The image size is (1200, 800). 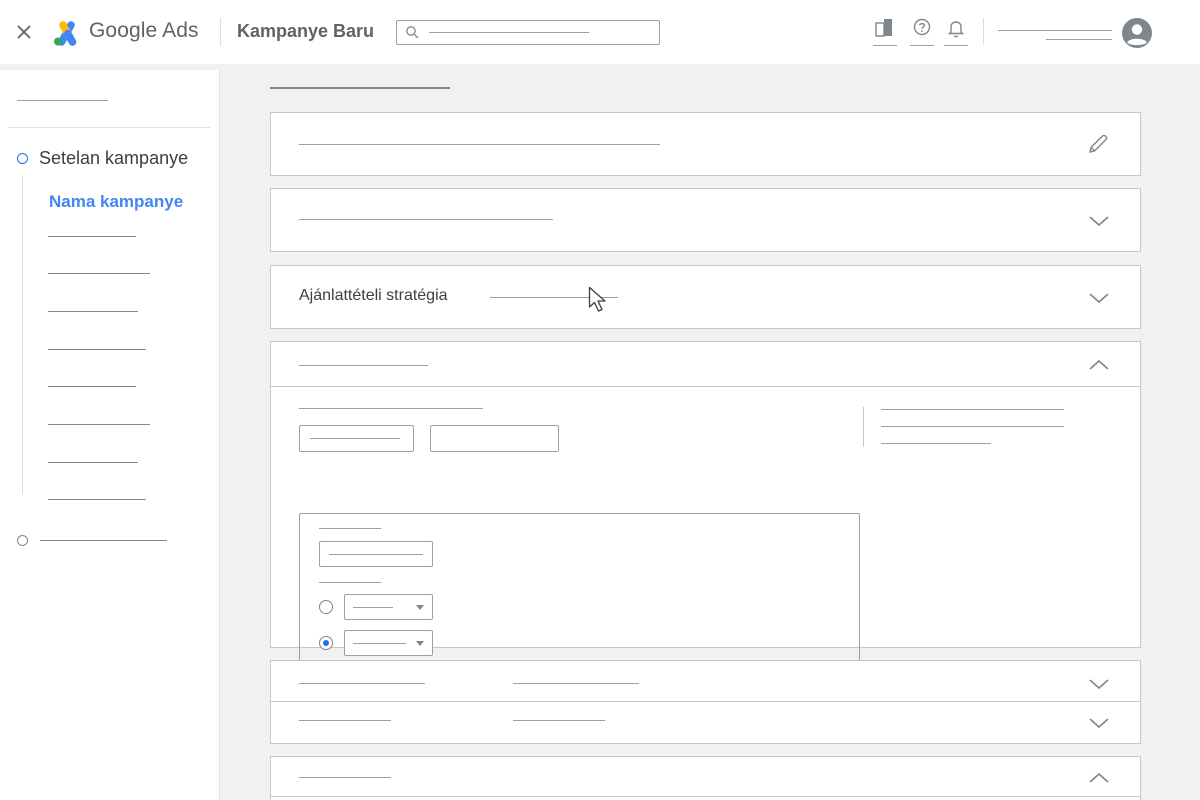 What do you see at coordinates (360, 88) in the screenshot?
I see `section-title-line` at bounding box center [360, 88].